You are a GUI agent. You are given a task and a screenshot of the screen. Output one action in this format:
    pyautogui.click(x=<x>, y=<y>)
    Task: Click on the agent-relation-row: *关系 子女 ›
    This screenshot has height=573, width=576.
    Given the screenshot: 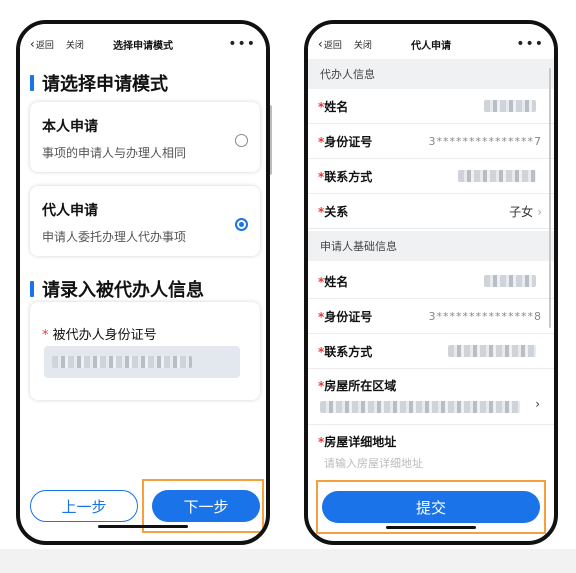 What is the action you would take?
    pyautogui.click(x=431, y=211)
    